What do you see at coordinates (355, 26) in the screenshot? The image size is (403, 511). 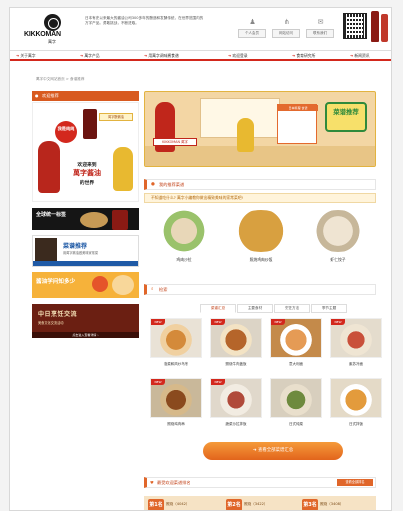 I see `qr-code` at bounding box center [355, 26].